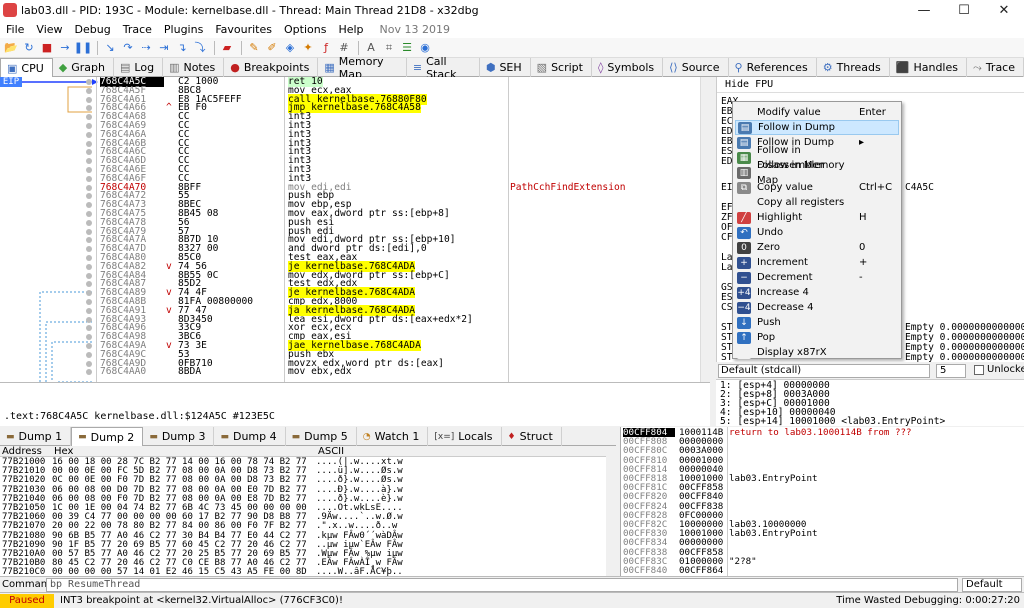  What do you see at coordinates (36, 436) in the screenshot?
I see `dump-tab-dump-1: ▬ Dump 1` at bounding box center [36, 436].